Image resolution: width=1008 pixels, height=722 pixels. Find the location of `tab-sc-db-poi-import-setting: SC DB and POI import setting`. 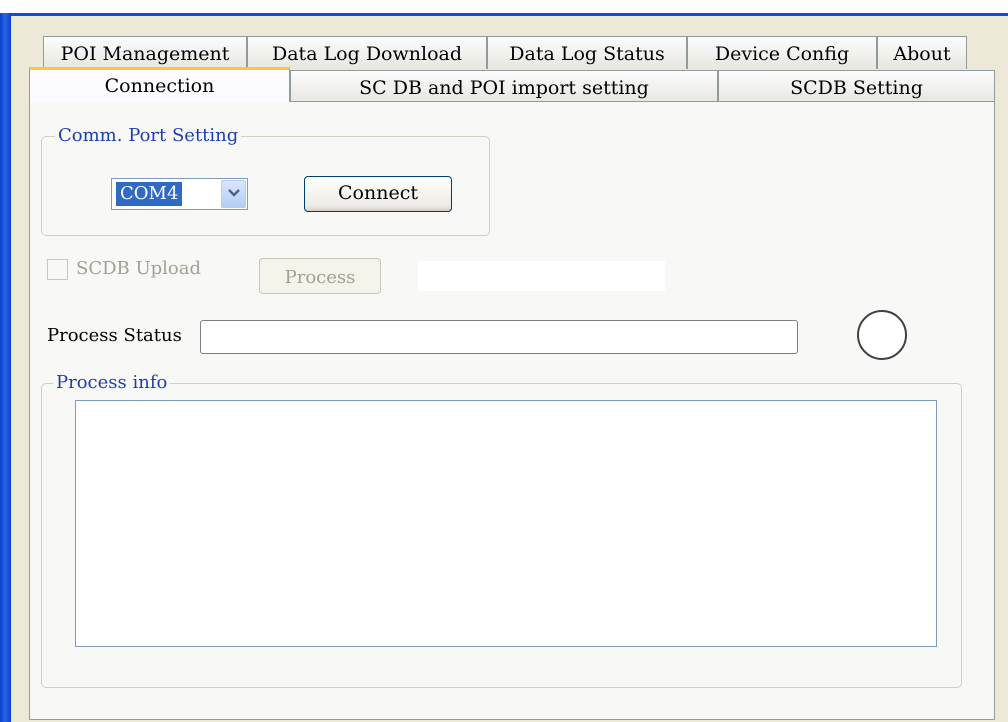

tab-sc-db-poi-import-setting: SC DB and POI import setting is located at coordinates (504, 86).